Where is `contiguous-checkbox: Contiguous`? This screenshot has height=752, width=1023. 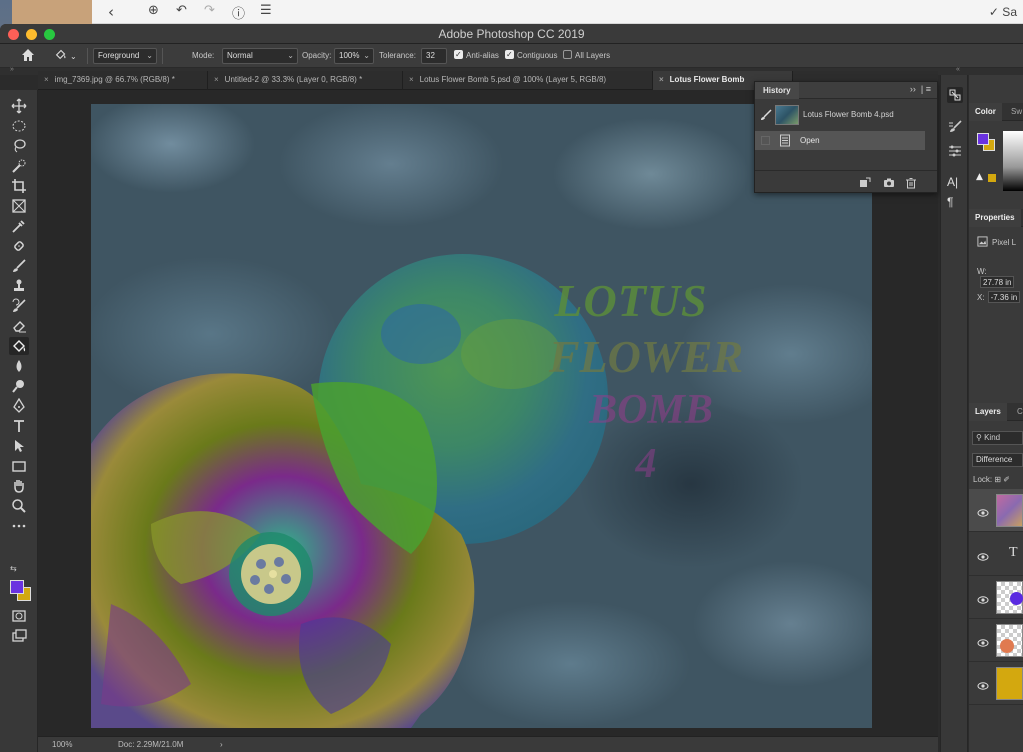 contiguous-checkbox: Contiguous is located at coordinates (531, 55).